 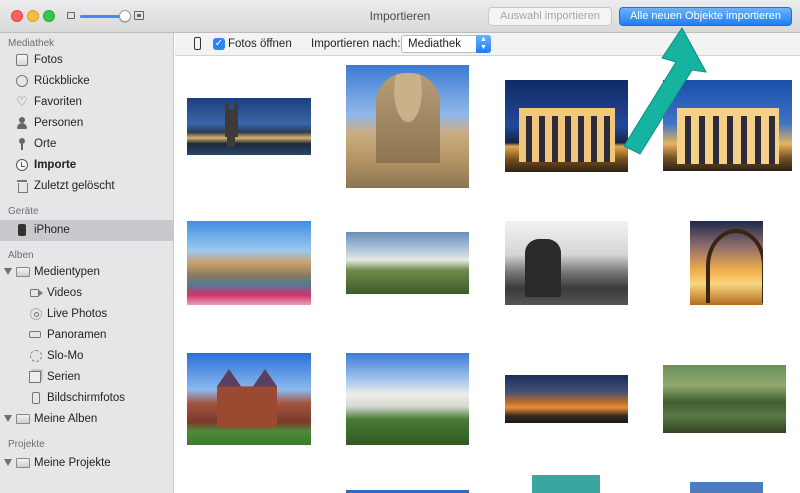 I want to click on sidebar-item-label: Favoriten, so click(x=58, y=102).